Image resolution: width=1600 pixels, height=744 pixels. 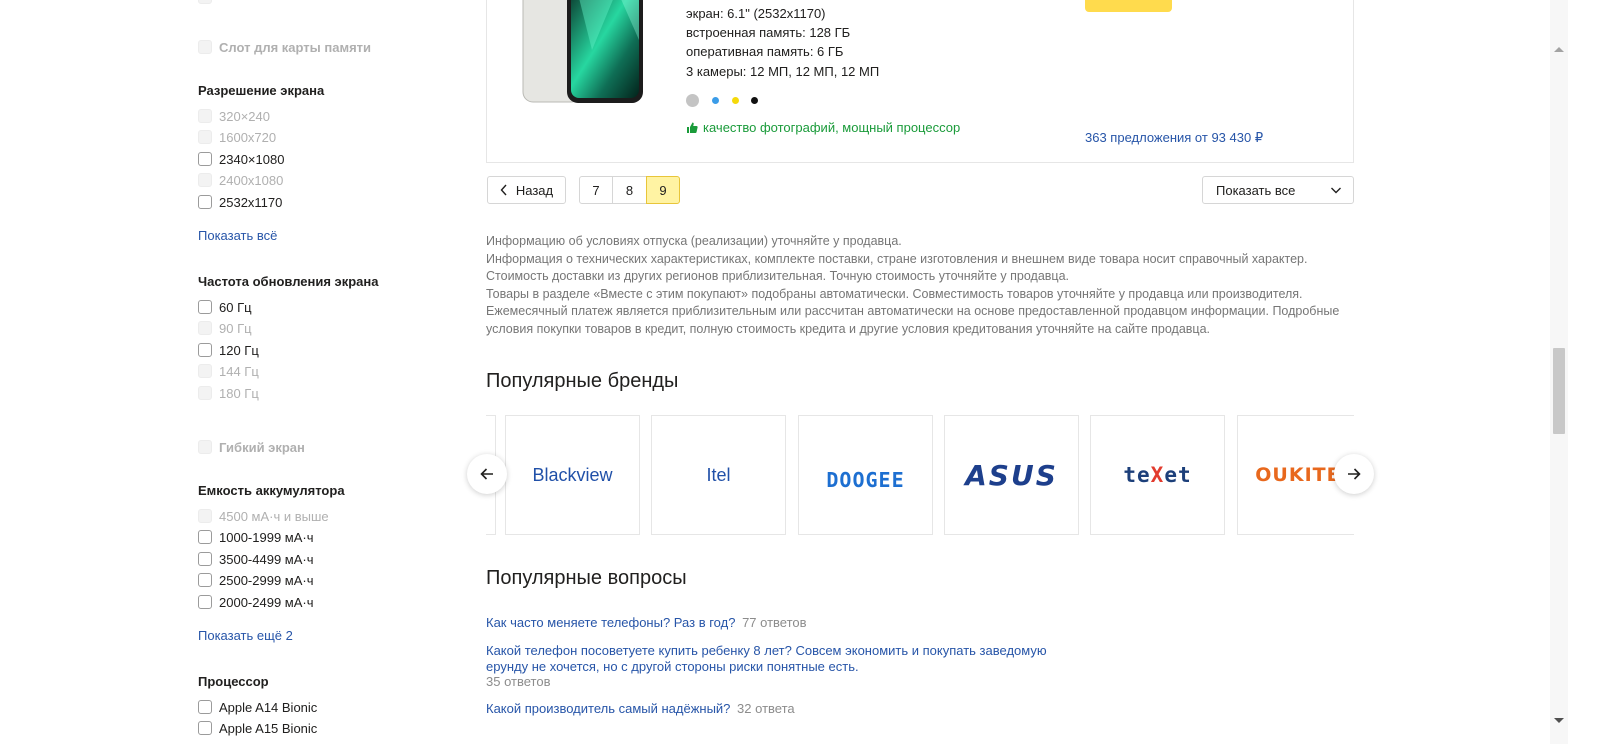 I want to click on chevron-left-icon, so click(x=503, y=190).